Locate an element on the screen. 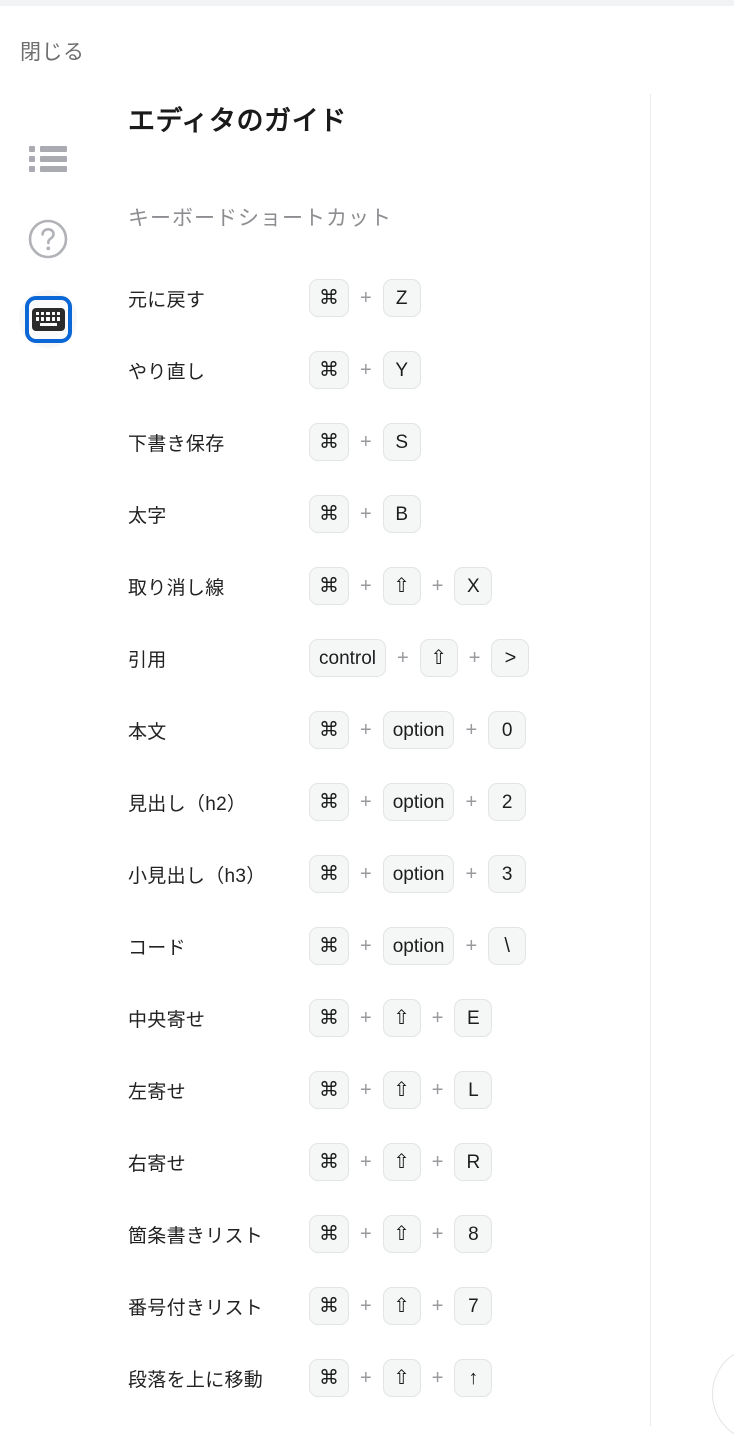  keyboard-icon is located at coordinates (48, 319).